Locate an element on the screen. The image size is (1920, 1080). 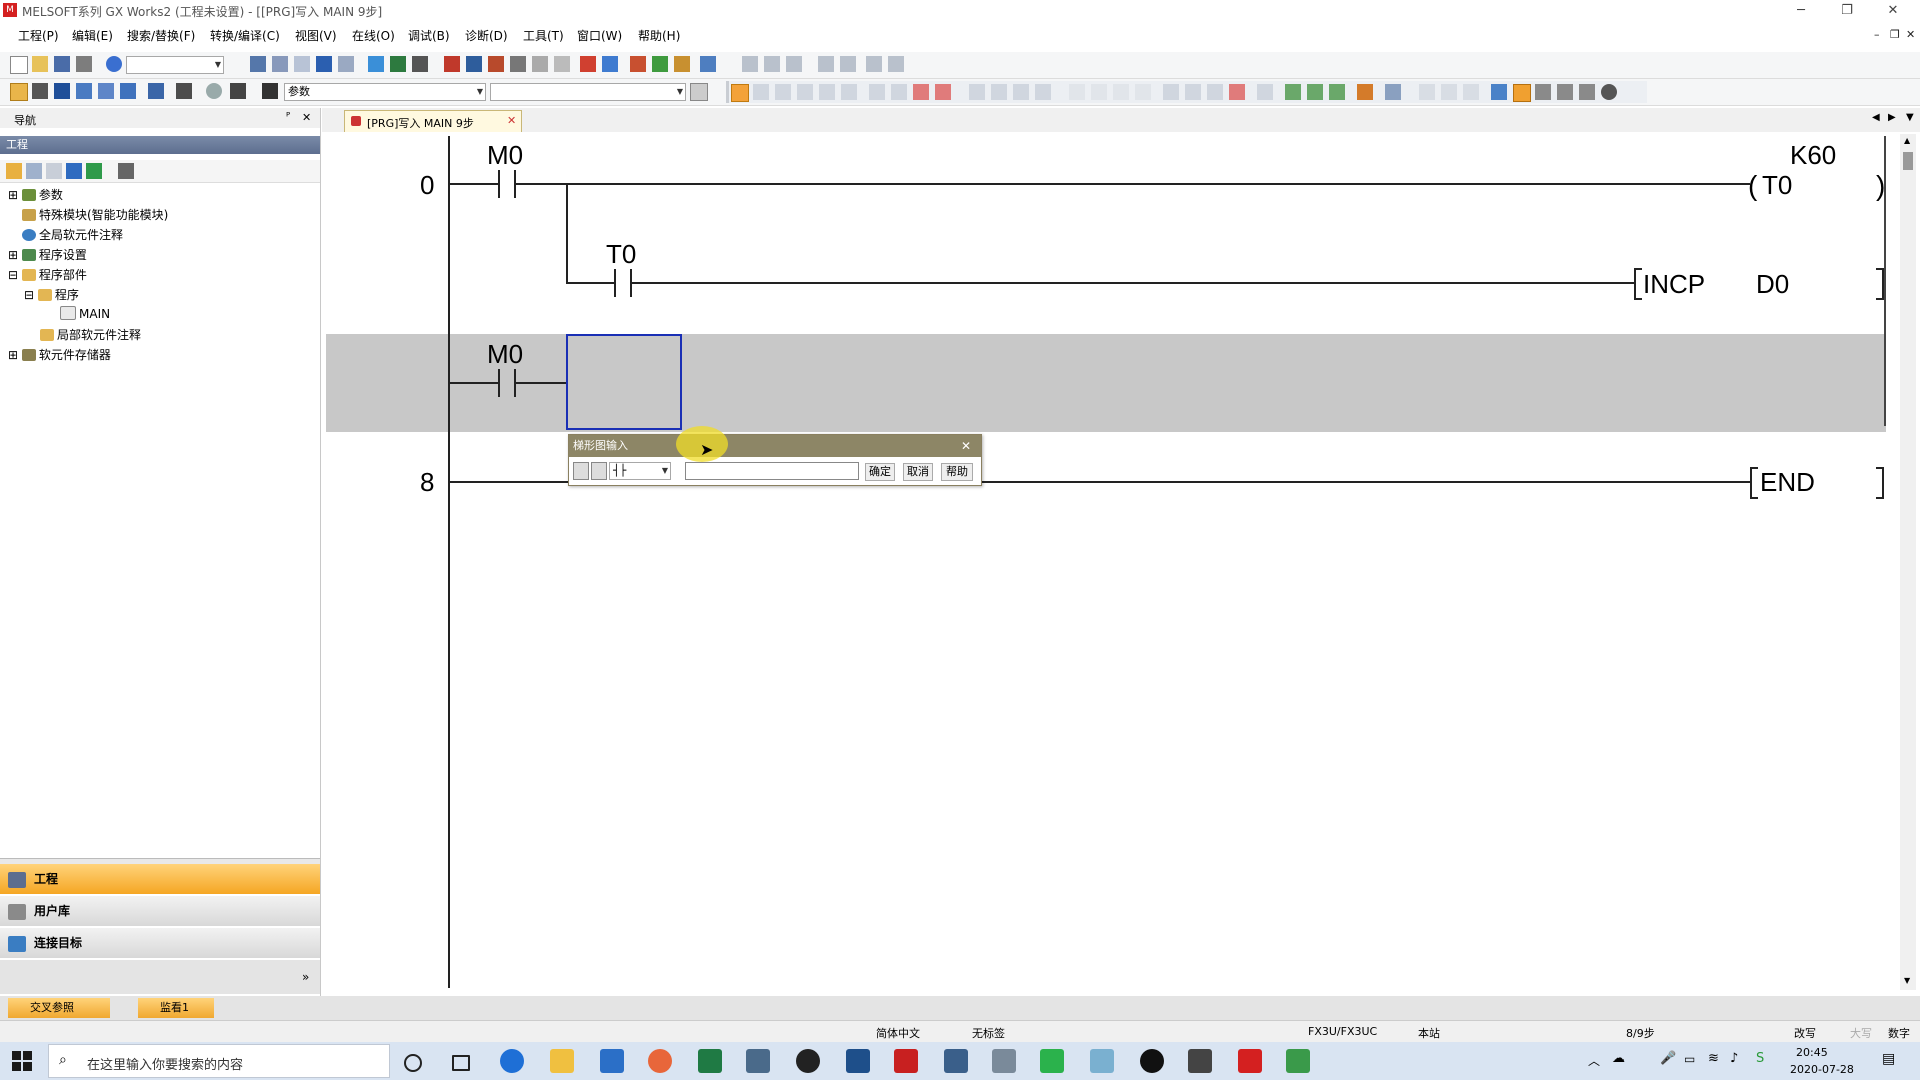
help-button: 帮助 is located at coordinates (957, 472).